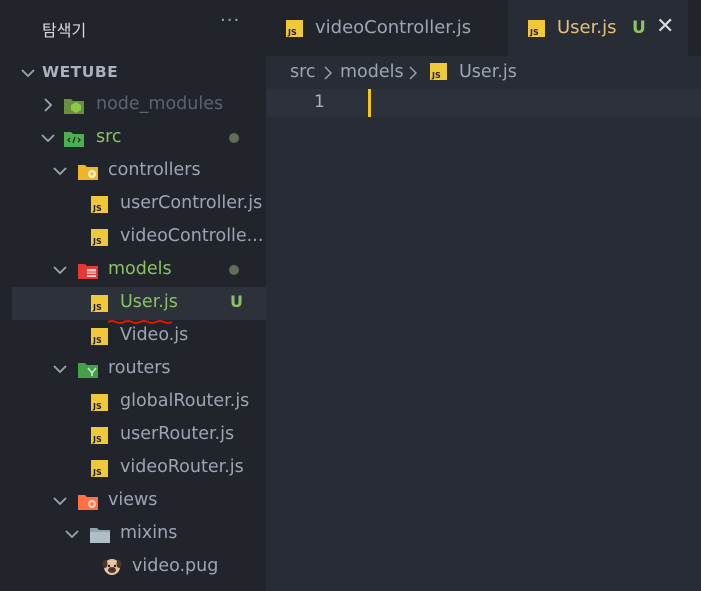  I want to click on tree-item-label: userController.js, so click(191, 203).